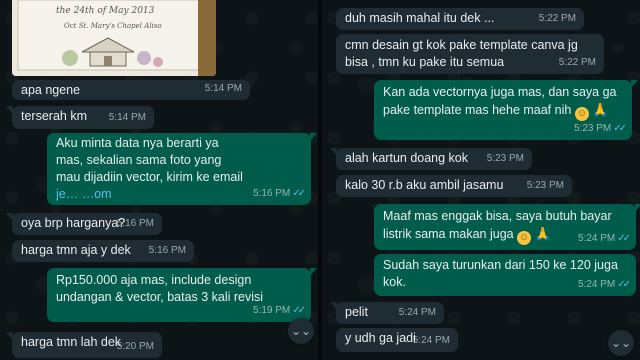  I want to click on message-bubble: harga tmn aja y dek 5:16 PM, so click(103, 251).